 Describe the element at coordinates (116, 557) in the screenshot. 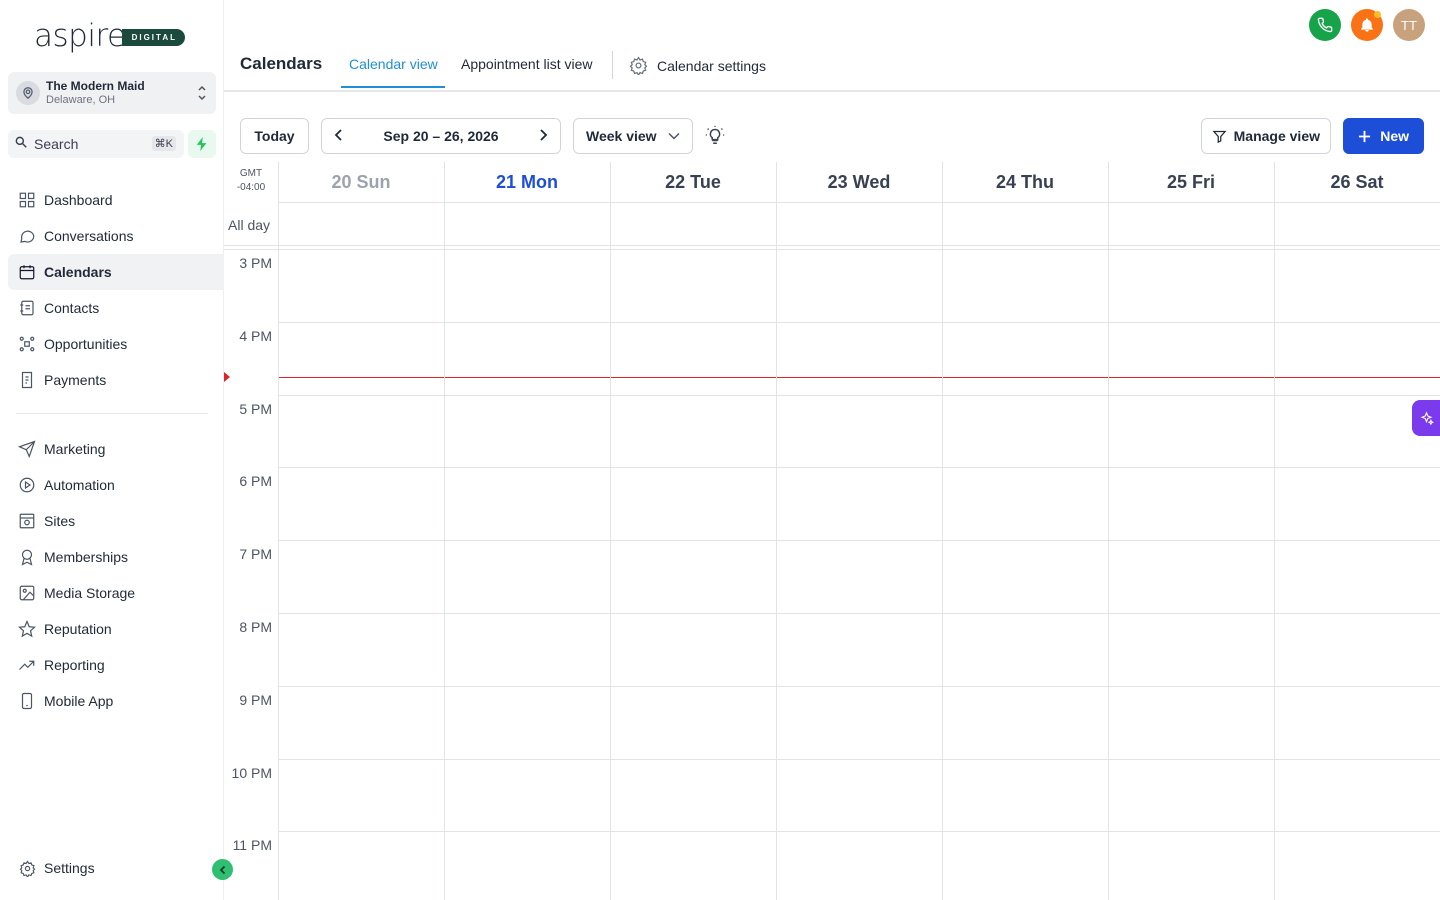

I see `sidebar-item-memberships: Memberships` at that location.